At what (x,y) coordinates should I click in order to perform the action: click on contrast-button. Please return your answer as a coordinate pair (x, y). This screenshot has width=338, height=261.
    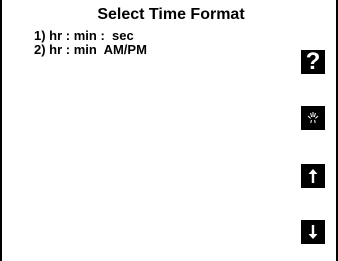
    Looking at the image, I should click on (313, 118).